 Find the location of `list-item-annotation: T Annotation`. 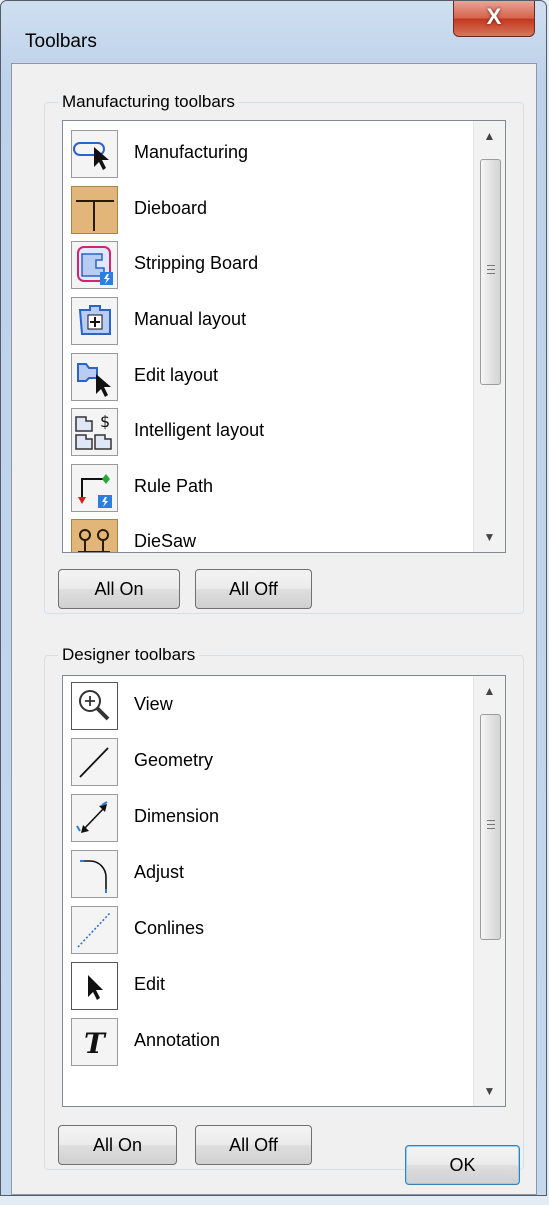

list-item-annotation: T Annotation is located at coordinates (266, 1043).